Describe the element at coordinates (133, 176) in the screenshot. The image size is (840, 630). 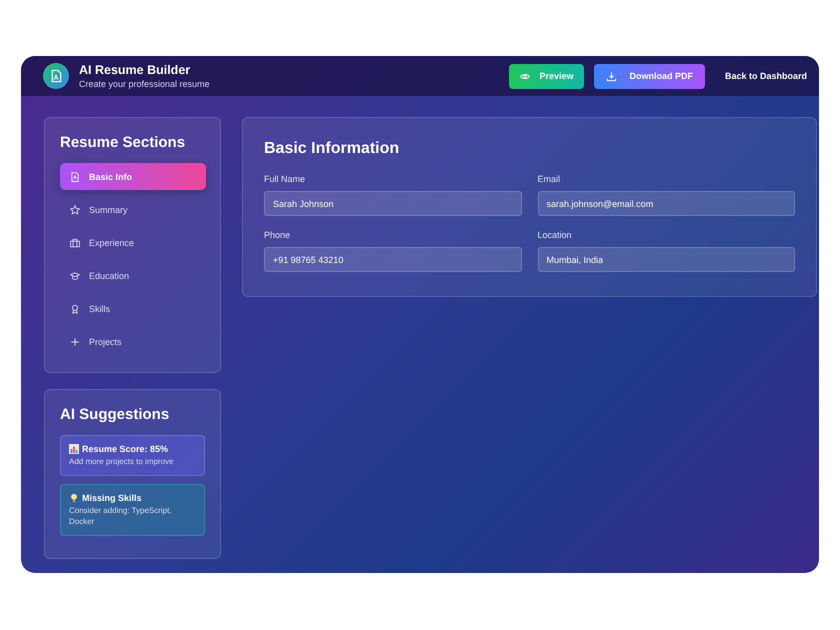
I see `section-item: Basic Info` at that location.